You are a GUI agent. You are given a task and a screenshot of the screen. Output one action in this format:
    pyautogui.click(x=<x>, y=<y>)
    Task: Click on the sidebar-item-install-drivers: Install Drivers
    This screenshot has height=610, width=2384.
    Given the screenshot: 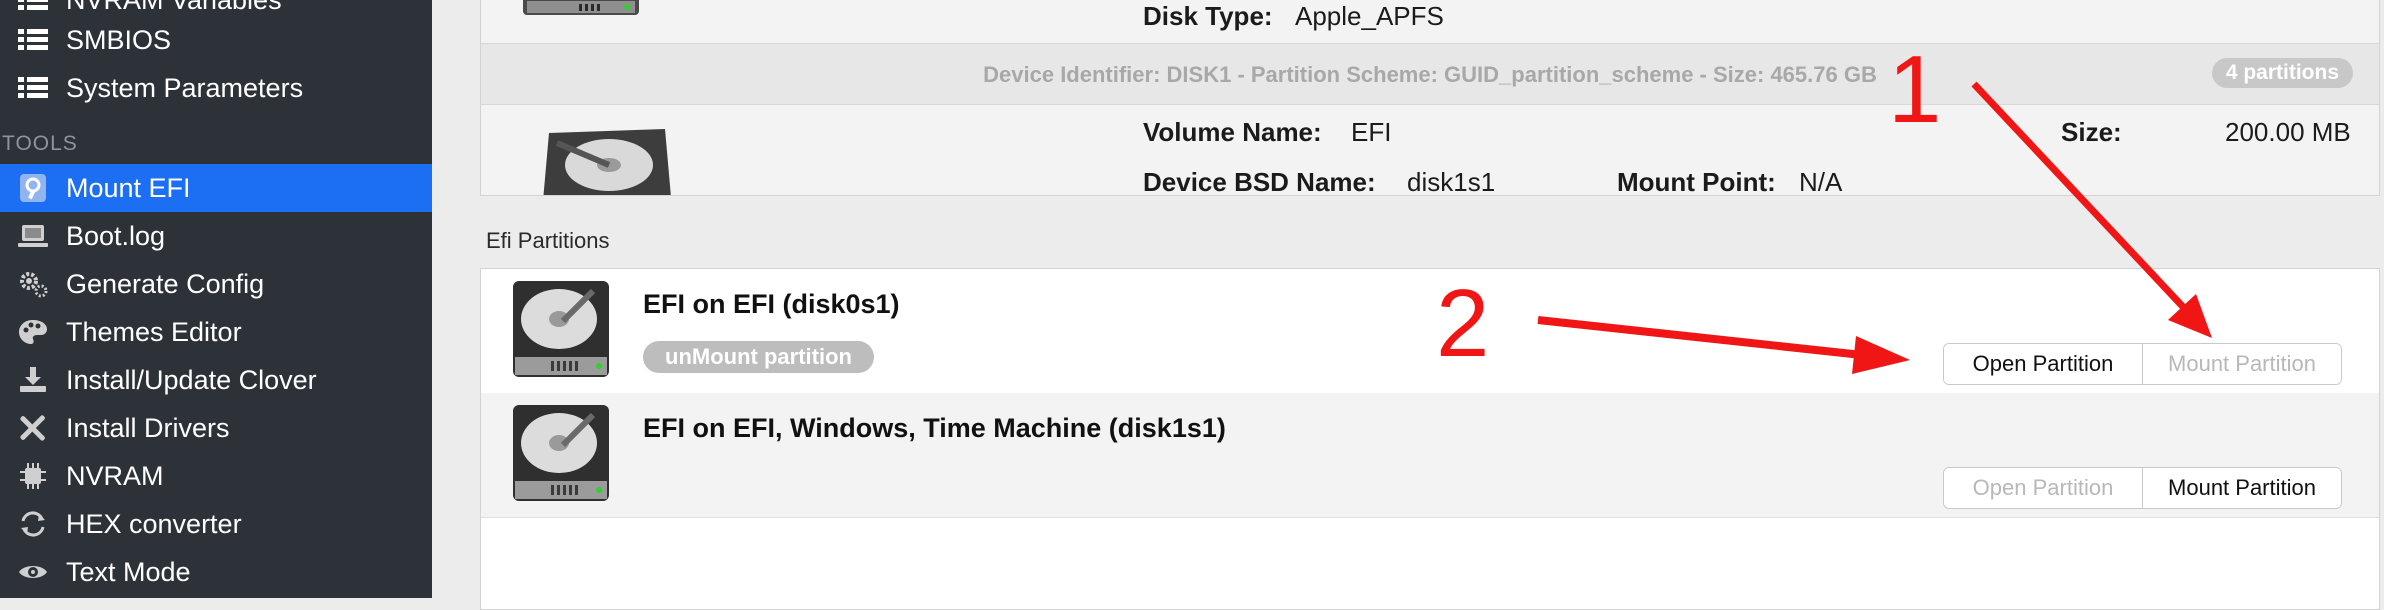 What is the action you would take?
    pyautogui.click(x=216, y=428)
    